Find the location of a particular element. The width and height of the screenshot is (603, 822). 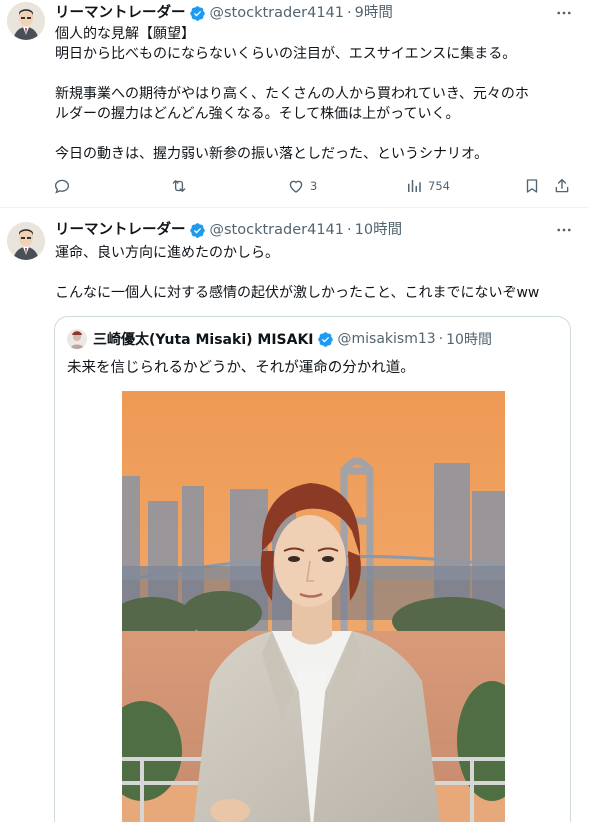

action-bar: 3 754 is located at coordinates (315, 186).